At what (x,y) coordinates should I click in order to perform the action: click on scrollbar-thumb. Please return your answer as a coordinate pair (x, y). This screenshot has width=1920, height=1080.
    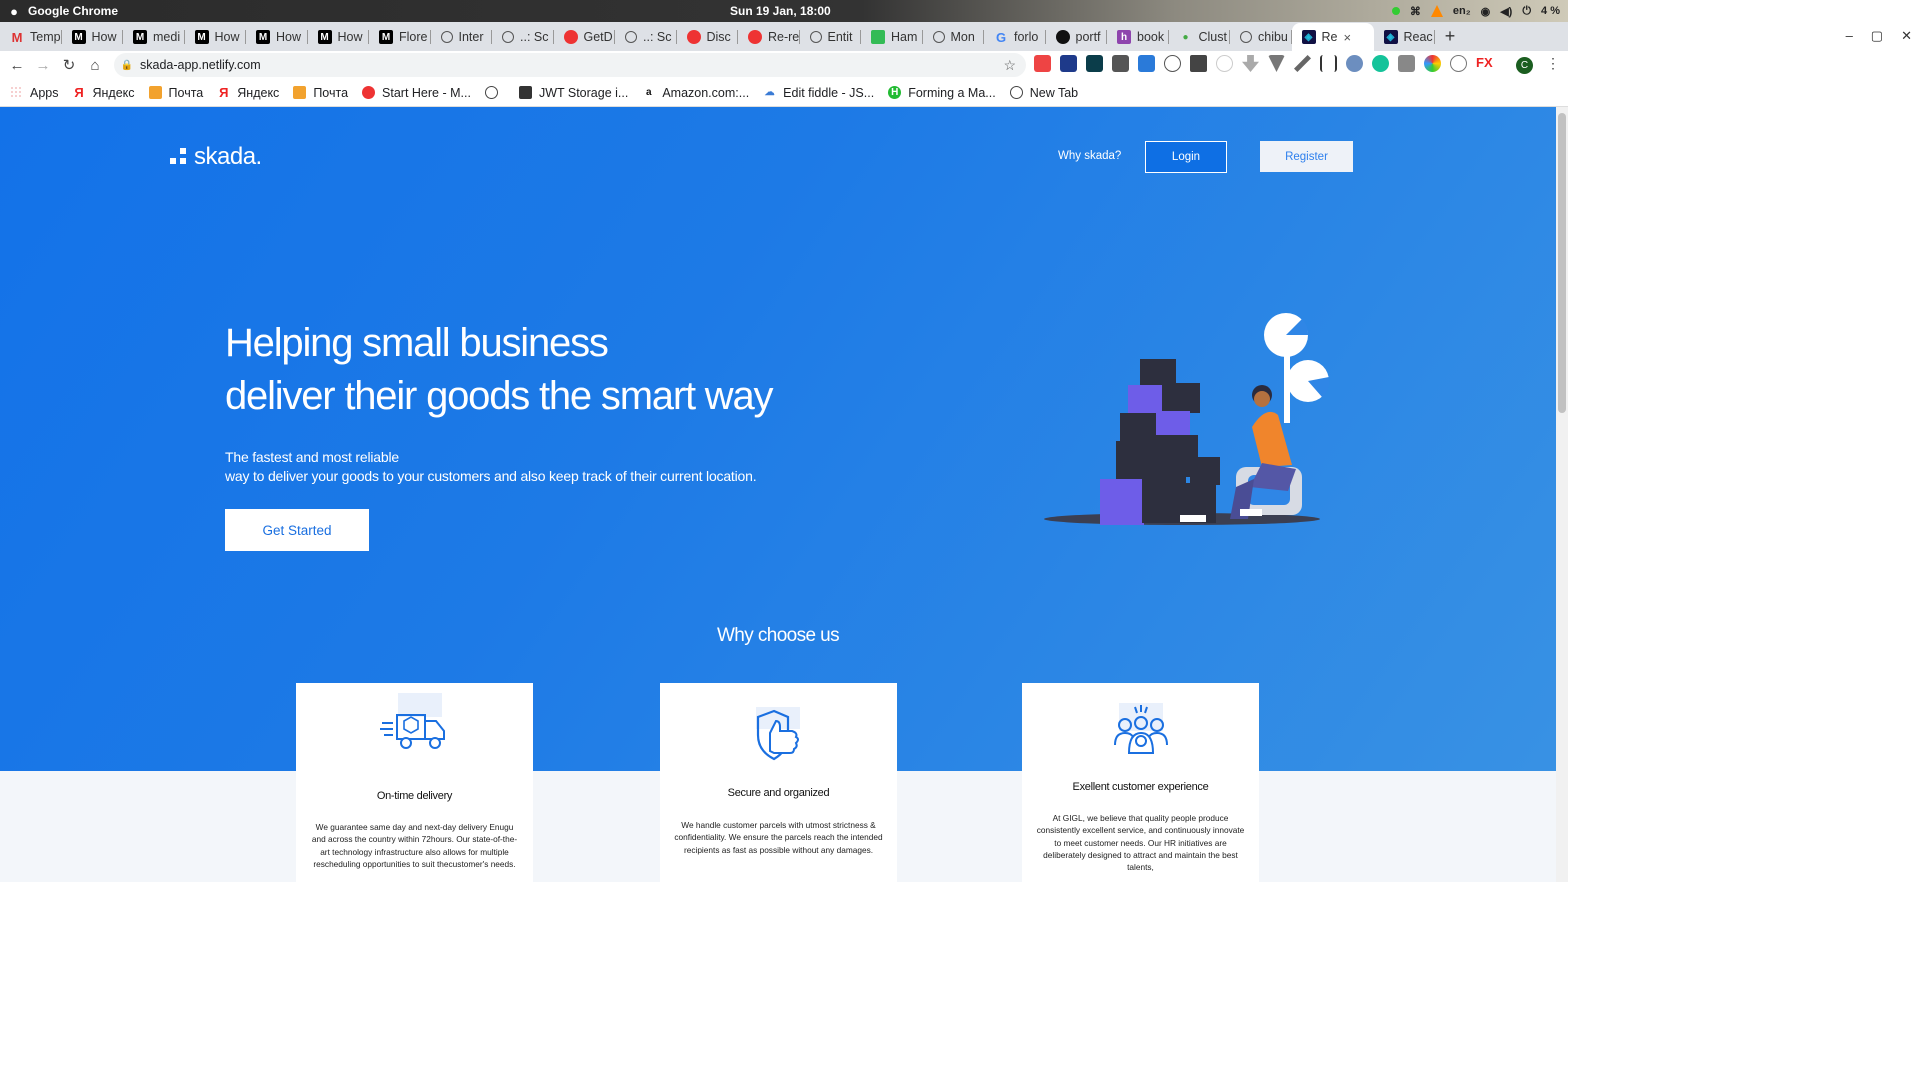
    Looking at the image, I should click on (1562, 263).